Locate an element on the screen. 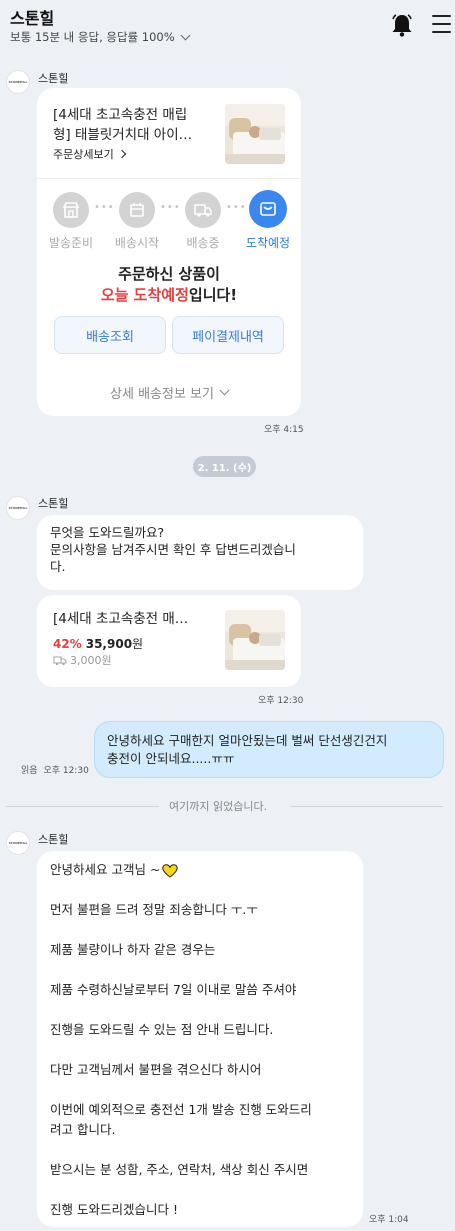 The height and width of the screenshot is (1231, 455). message-text: 무엇을 도와드릴까요? 문의사항을 남겨주시면 확인 후 답변드리겠습니 다. is located at coordinates (173, 549).